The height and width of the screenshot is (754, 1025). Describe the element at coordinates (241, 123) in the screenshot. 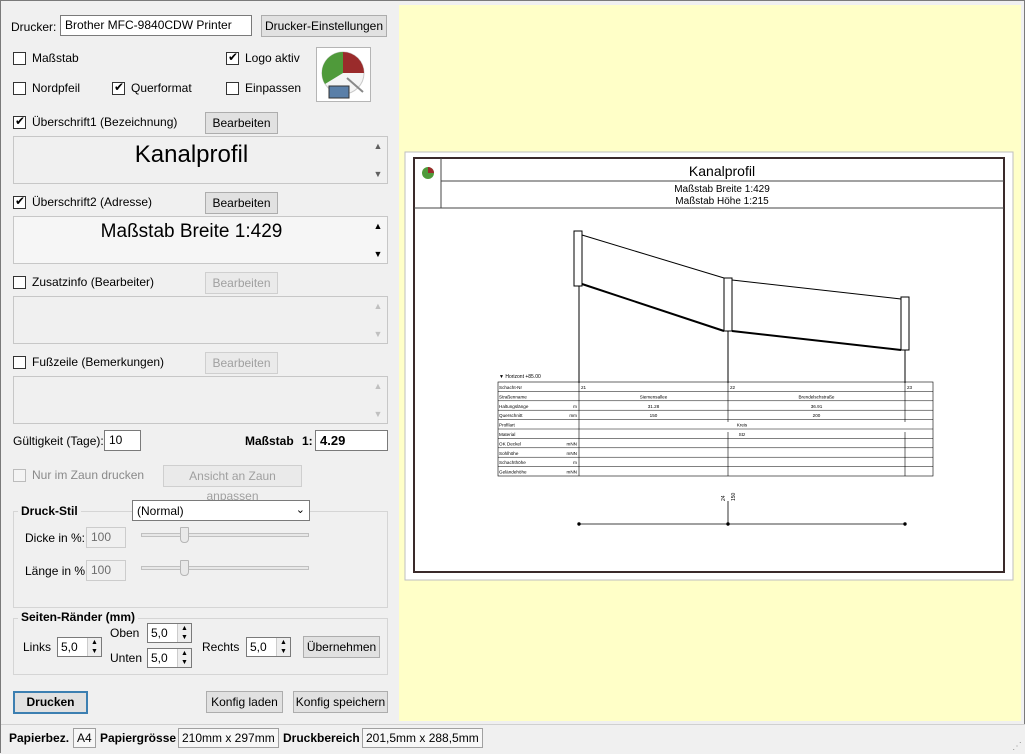

I see `heading1-edit-button: Bearbeiten` at that location.